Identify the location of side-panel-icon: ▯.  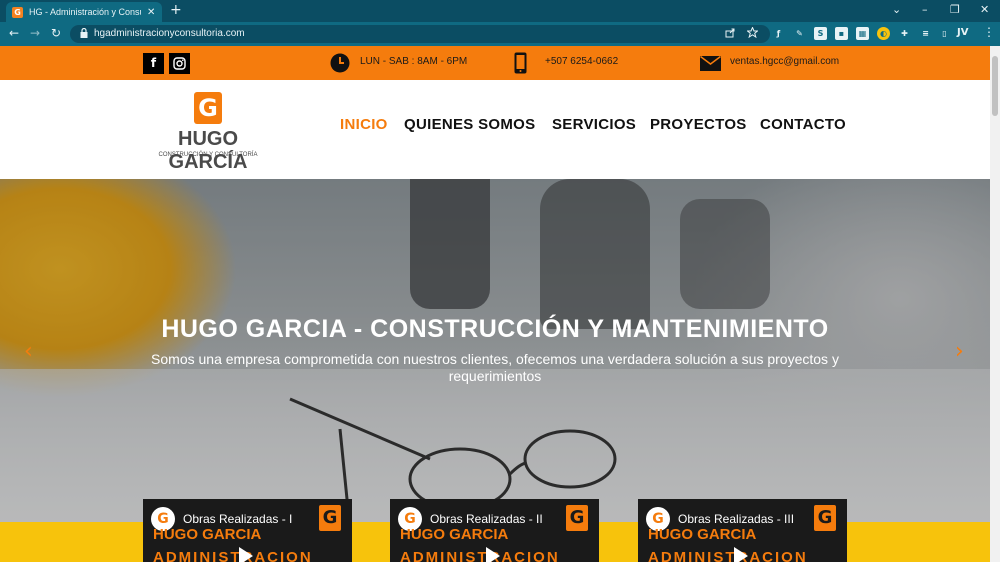
(944, 33).